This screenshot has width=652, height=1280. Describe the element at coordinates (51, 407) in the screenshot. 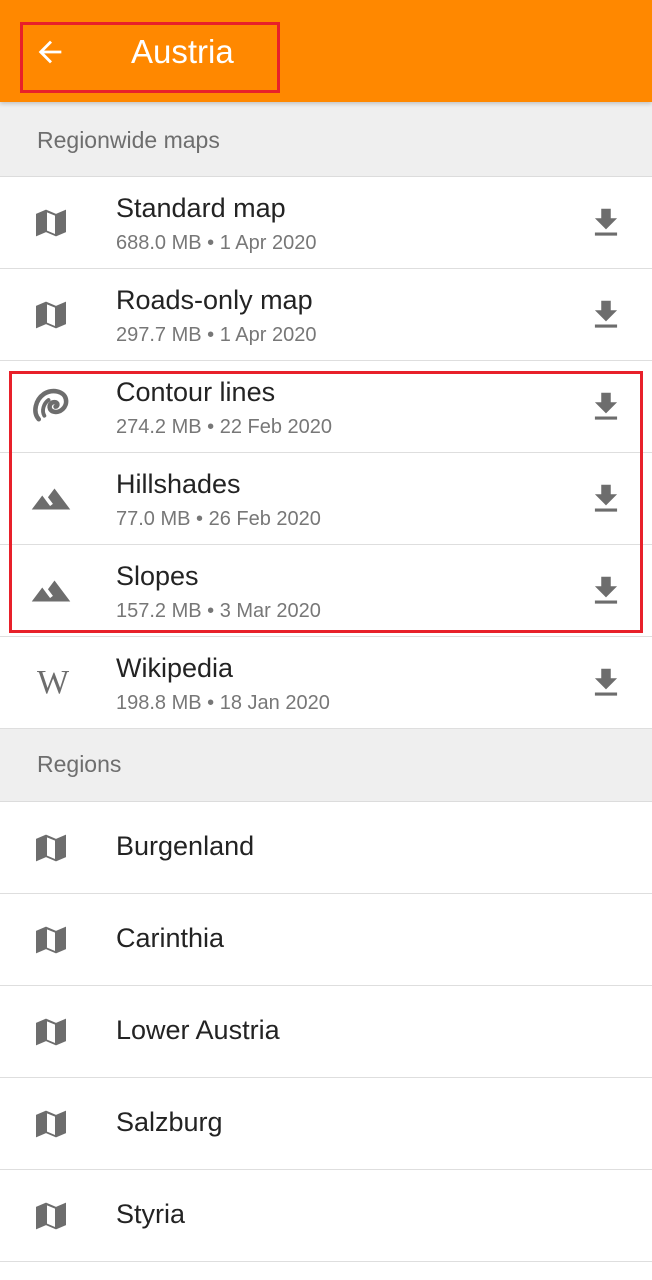

I see `contour-icon` at that location.